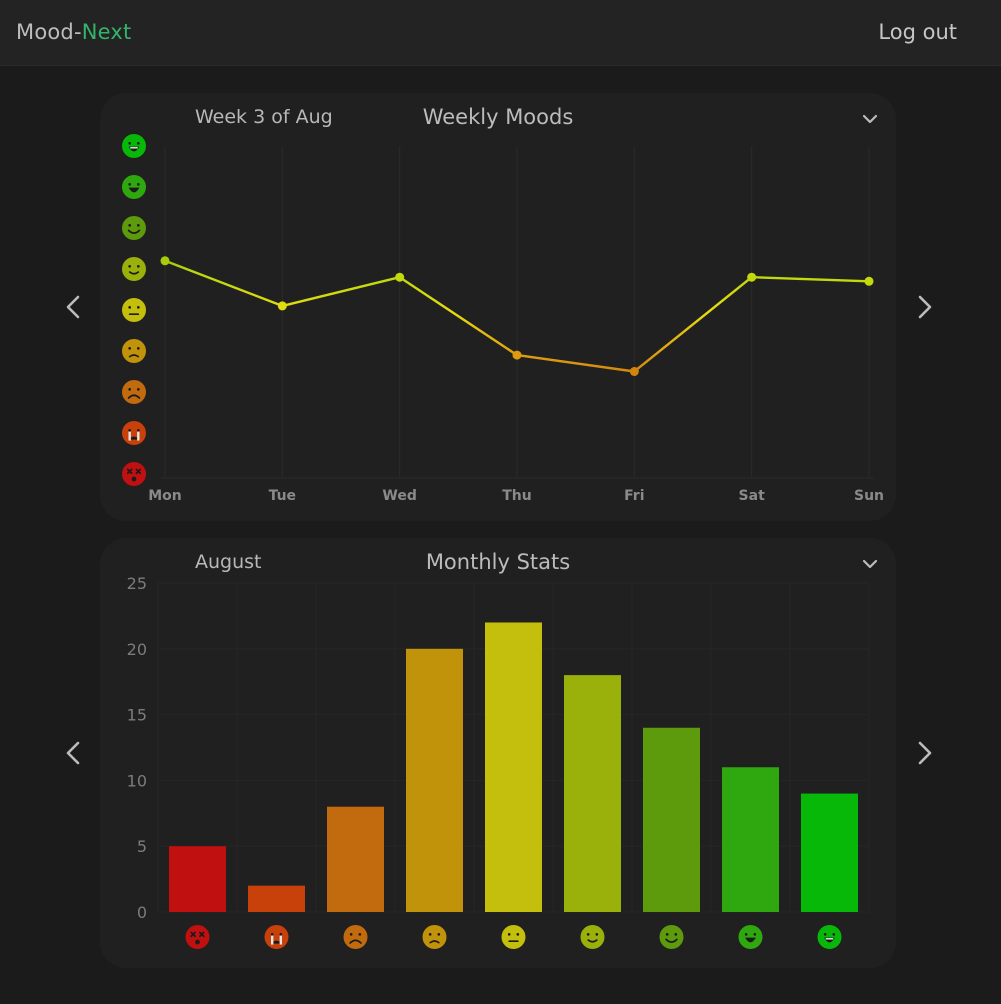  What do you see at coordinates (671, 937) in the screenshot?
I see `smiling-face-icon` at bounding box center [671, 937].